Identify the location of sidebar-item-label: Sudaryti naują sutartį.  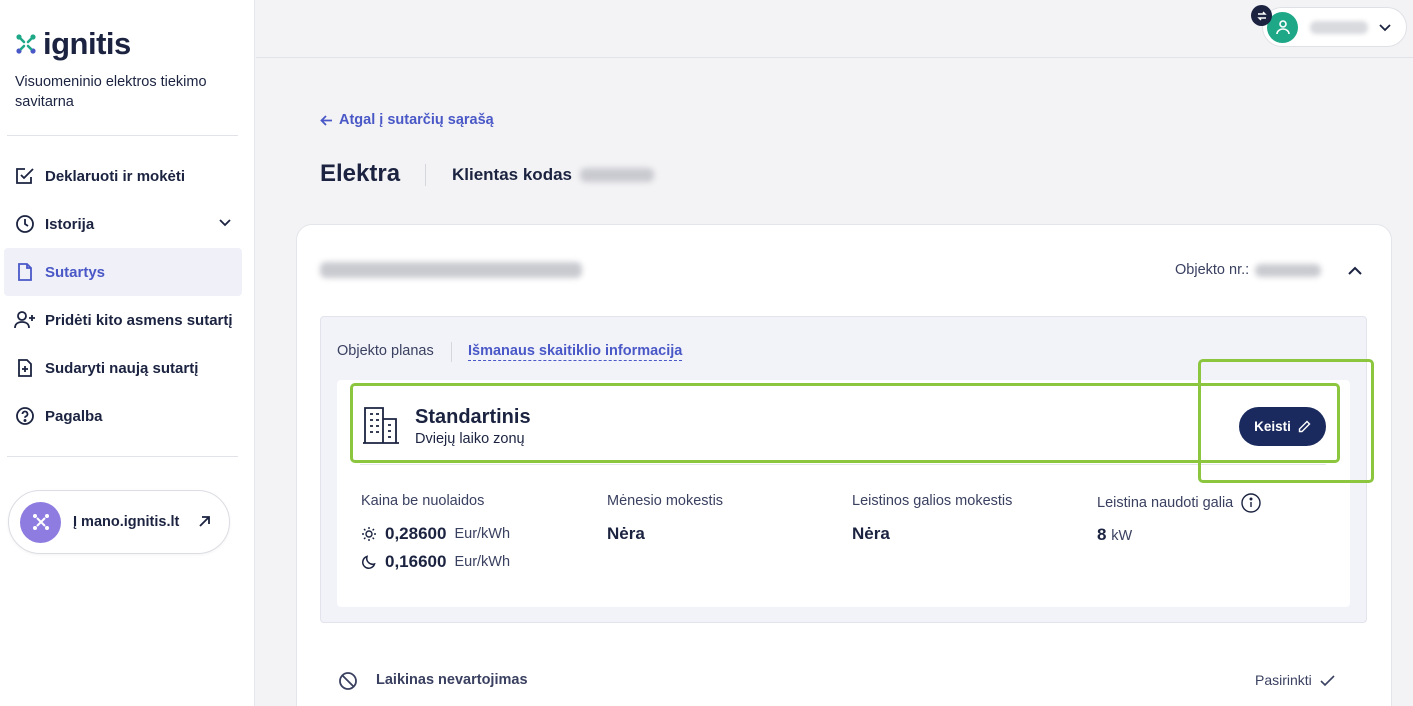
(122, 368).